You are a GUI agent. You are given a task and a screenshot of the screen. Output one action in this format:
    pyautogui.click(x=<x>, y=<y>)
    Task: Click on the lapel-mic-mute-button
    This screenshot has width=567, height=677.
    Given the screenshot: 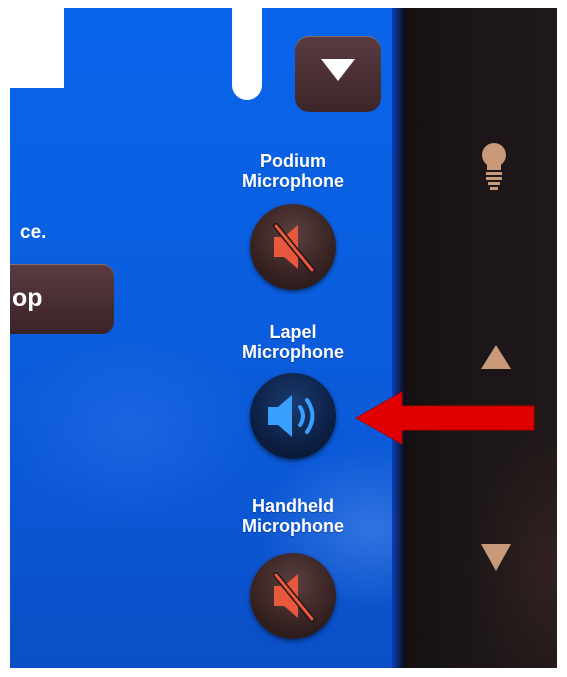 What is the action you would take?
    pyautogui.click(x=293, y=416)
    